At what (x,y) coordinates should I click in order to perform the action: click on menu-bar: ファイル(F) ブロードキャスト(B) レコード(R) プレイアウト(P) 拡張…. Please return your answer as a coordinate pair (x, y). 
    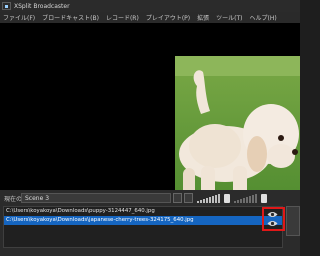
    Looking at the image, I should click on (150, 17).